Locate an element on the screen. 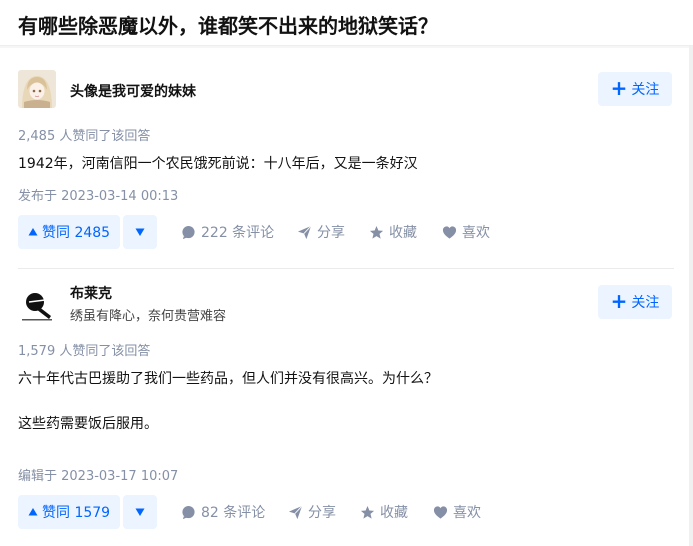 This screenshot has width=693, height=546. author-bio: 绣虽有降心，奈何贵营难容 is located at coordinates (148, 316).